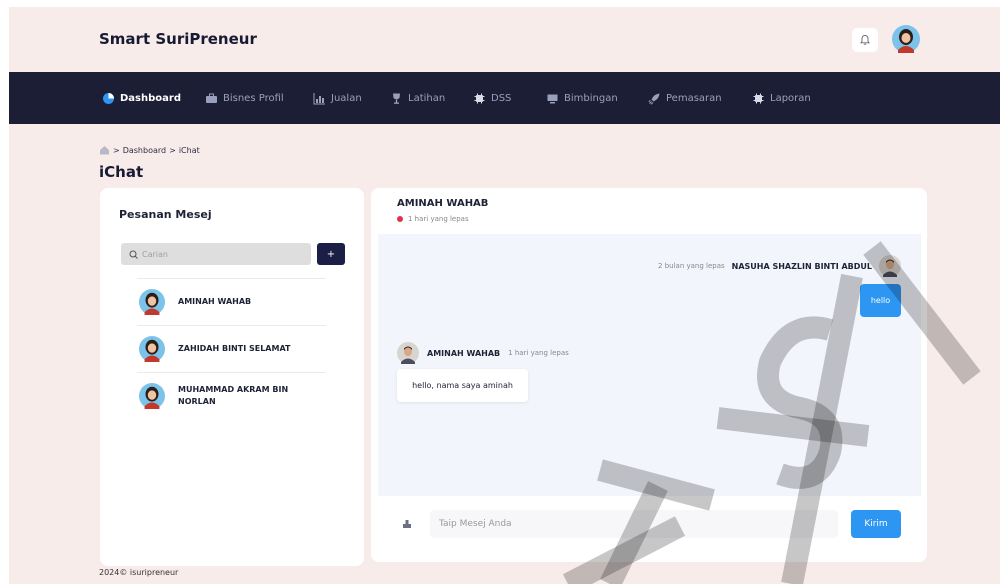 This screenshot has height=584, width=1000. What do you see at coordinates (133, 254) in the screenshot?
I see `search-icon` at bounding box center [133, 254].